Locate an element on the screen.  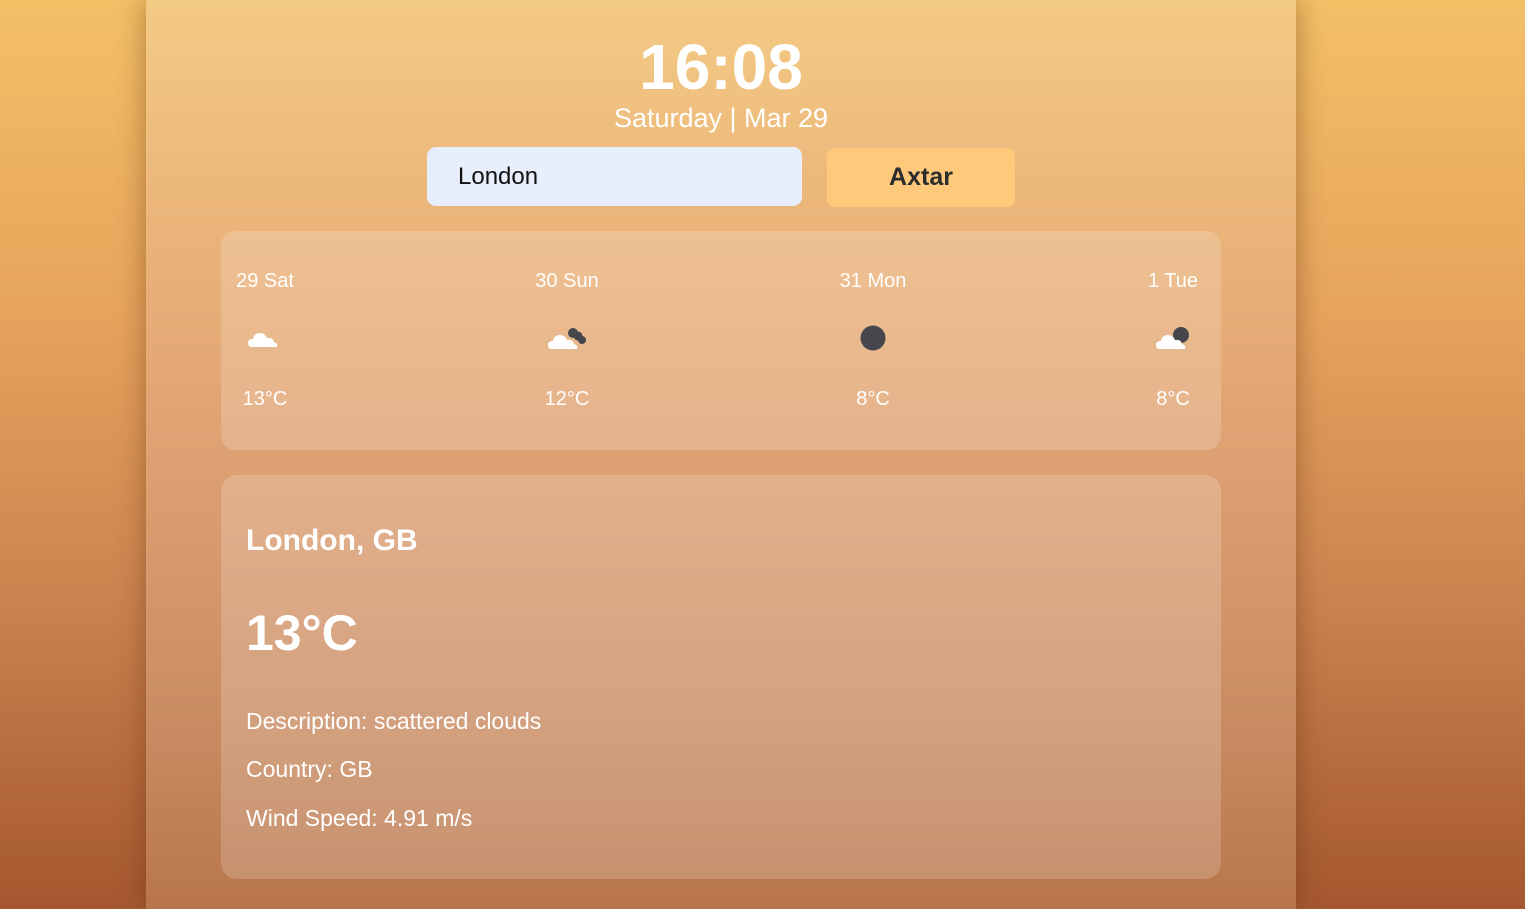
cloud-icon is located at coordinates (263, 340).